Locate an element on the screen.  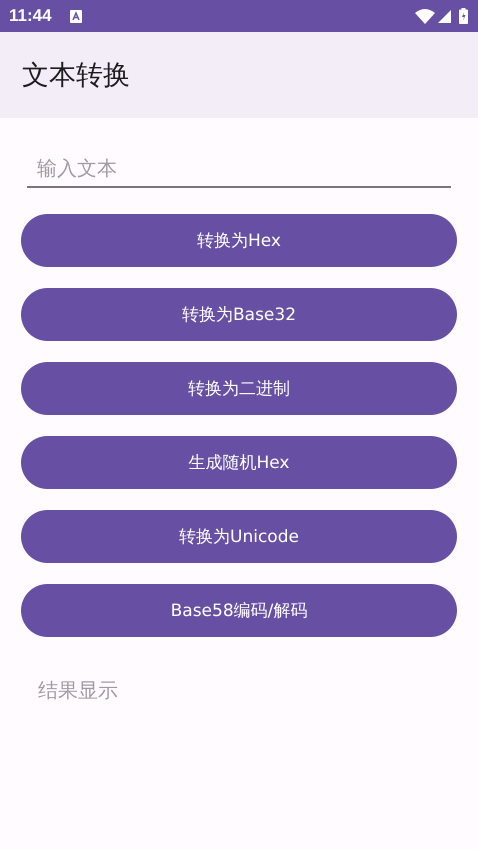
status-time: 11:44 is located at coordinates (30, 16).